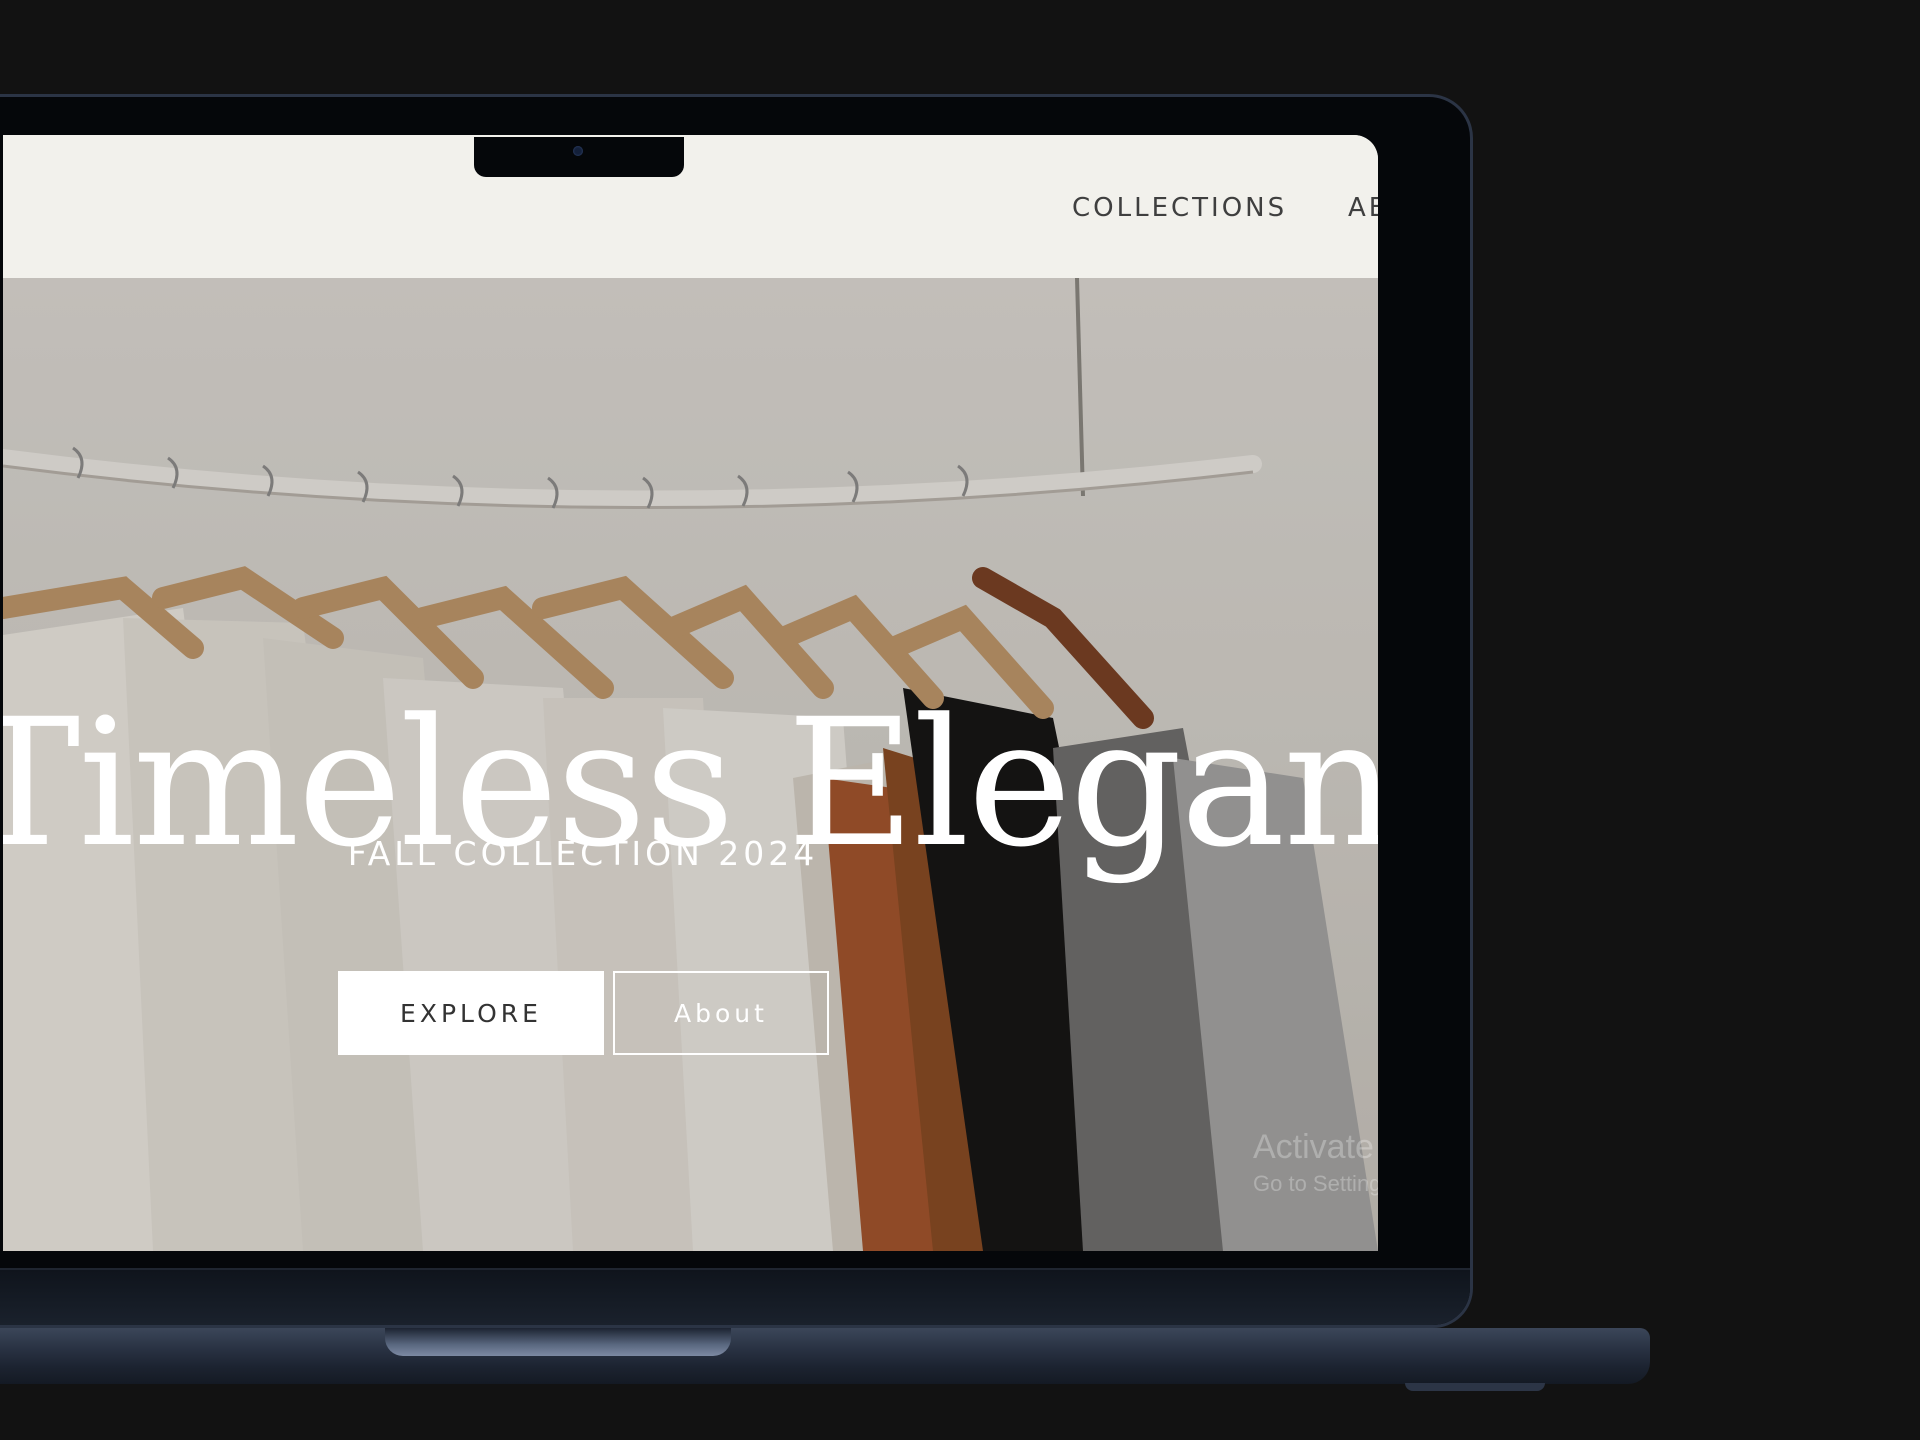  Describe the element at coordinates (558, 1342) in the screenshot. I see `lid-opening-groove` at that location.